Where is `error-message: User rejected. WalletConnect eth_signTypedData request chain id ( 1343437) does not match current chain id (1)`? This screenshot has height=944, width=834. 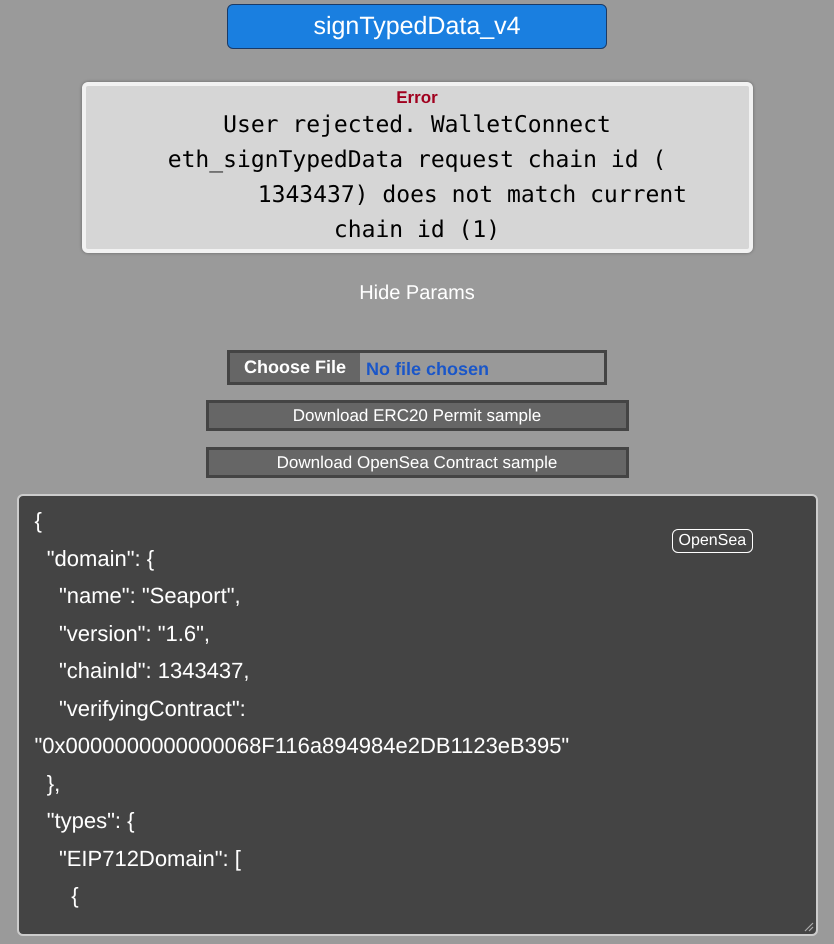
error-message: User rejected. WalletConnect eth_signTypedData request chain id ( 1343437) does not match current chain id (1) is located at coordinates (427, 178).